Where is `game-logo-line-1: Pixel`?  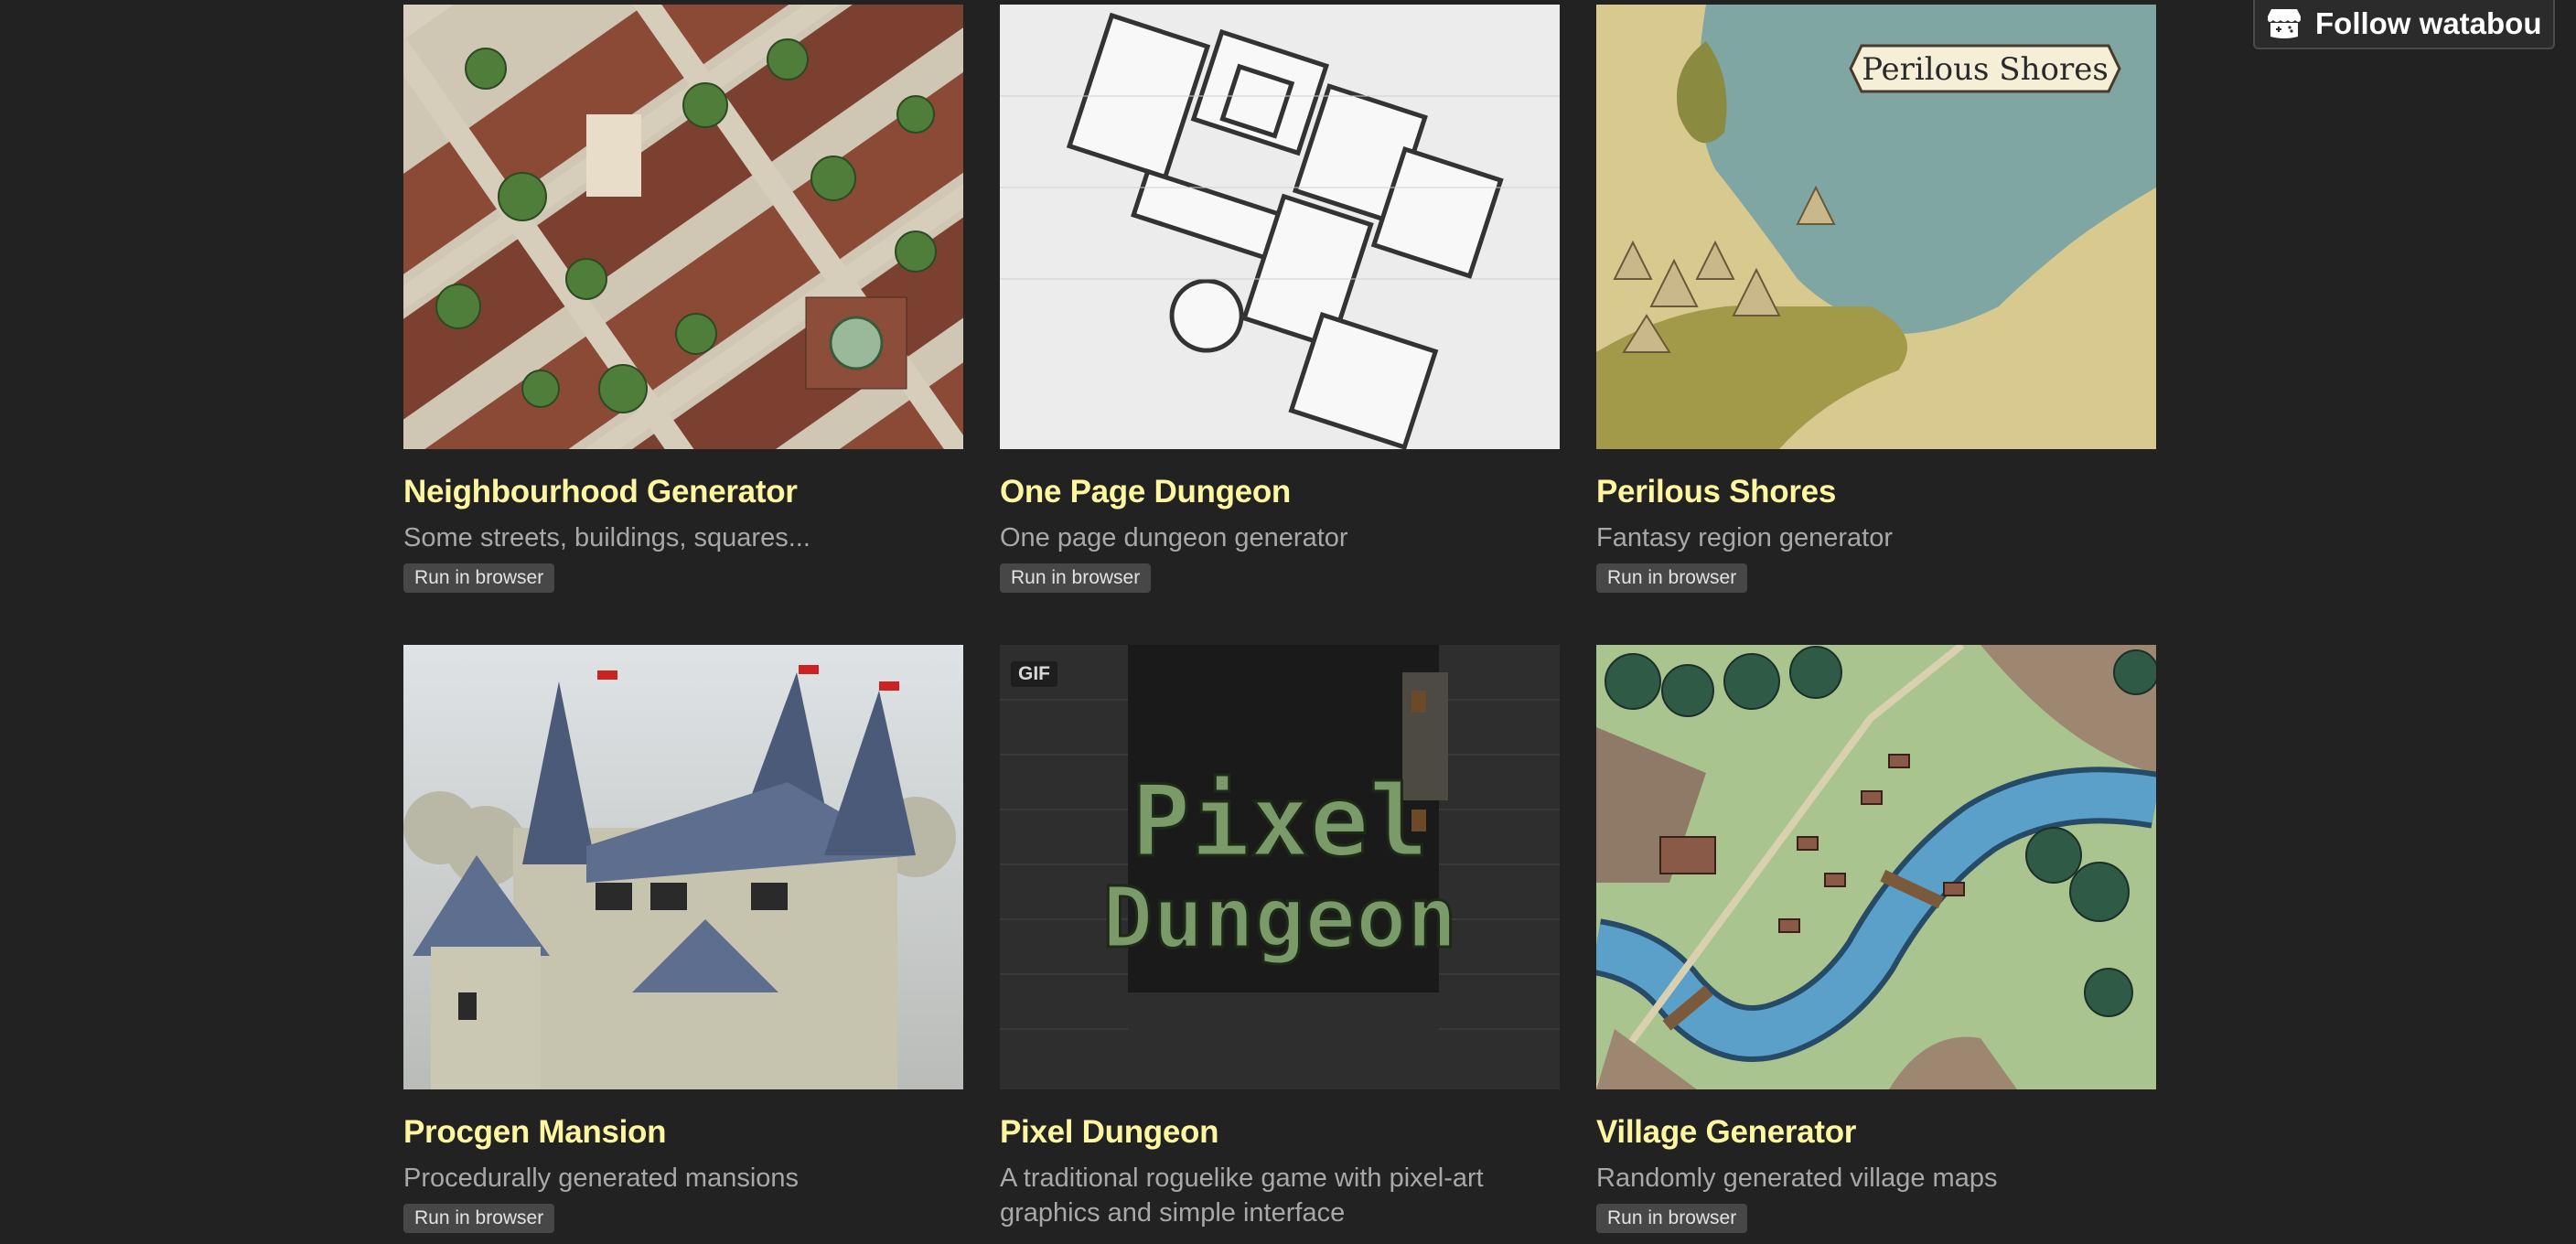 game-logo-line-1: Pixel is located at coordinates (1280, 822).